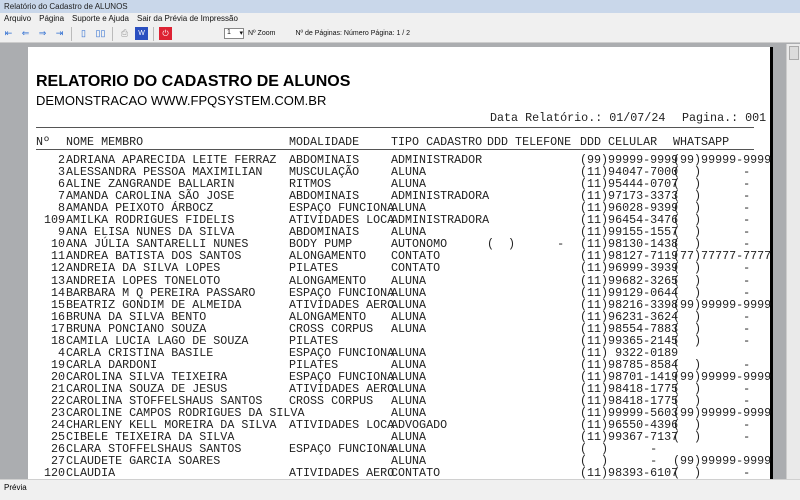 The width and height of the screenshot is (800, 500). I want to click on next-page-icon: ⇒, so click(42, 33).